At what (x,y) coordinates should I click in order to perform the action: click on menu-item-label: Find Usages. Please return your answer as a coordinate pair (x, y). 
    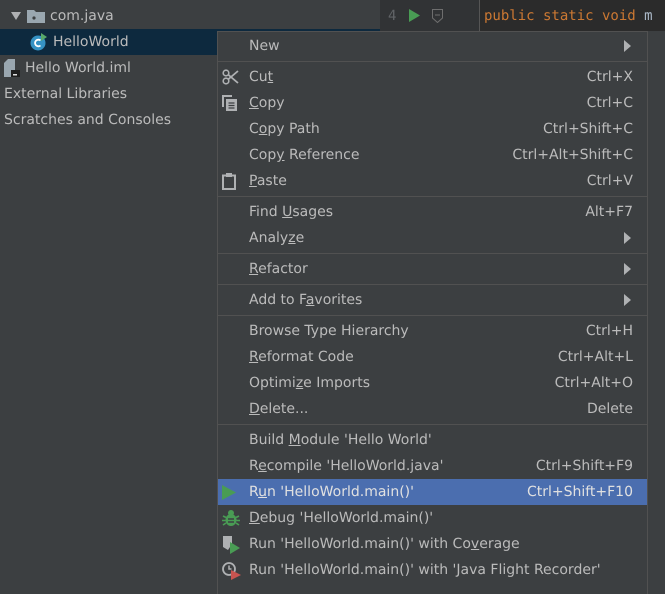
    Looking at the image, I should click on (291, 212).